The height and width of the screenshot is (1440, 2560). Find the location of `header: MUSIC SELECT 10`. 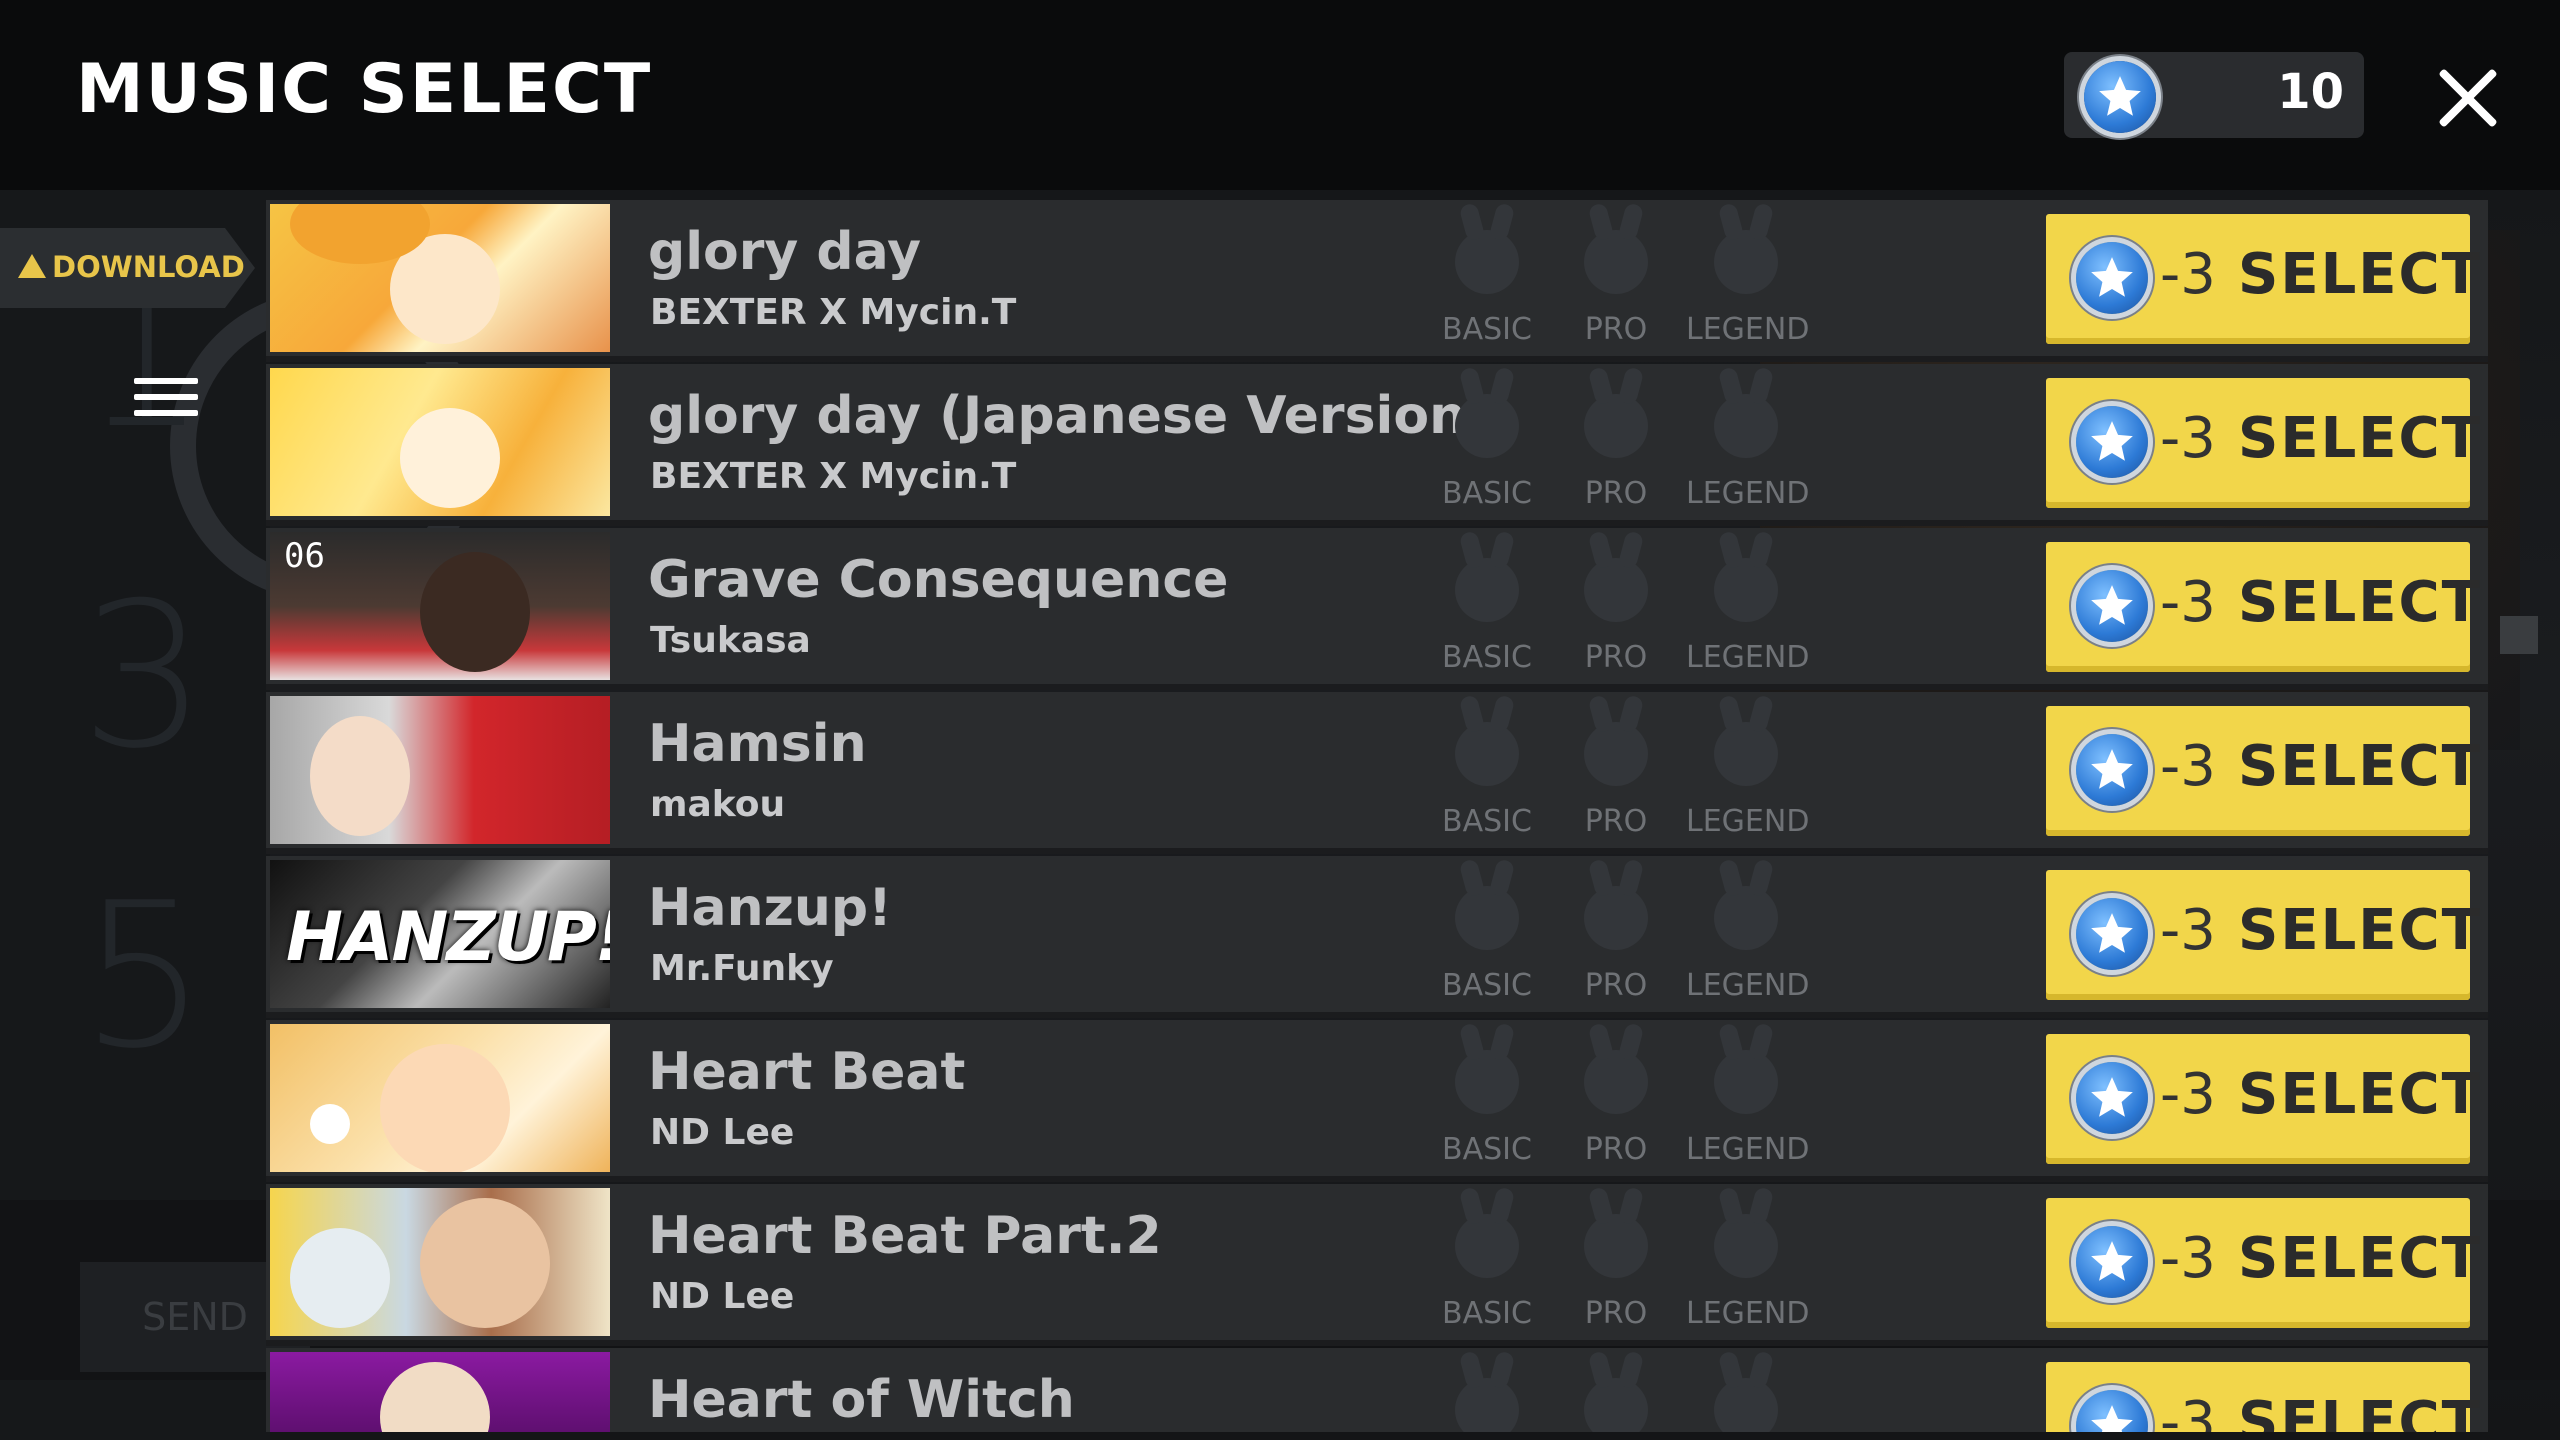

header: MUSIC SELECT 10 is located at coordinates (1280, 95).